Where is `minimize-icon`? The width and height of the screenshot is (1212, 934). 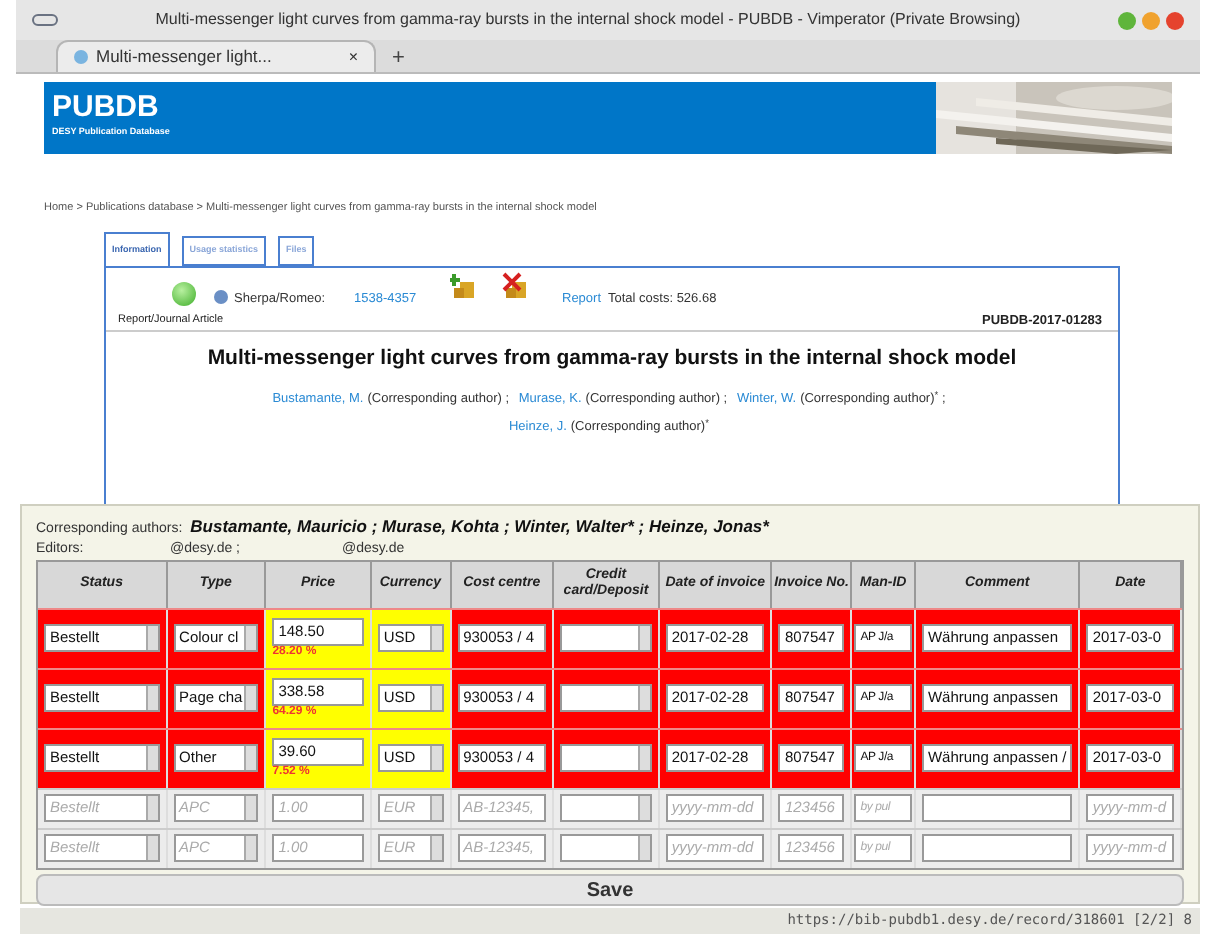 minimize-icon is located at coordinates (1127, 20).